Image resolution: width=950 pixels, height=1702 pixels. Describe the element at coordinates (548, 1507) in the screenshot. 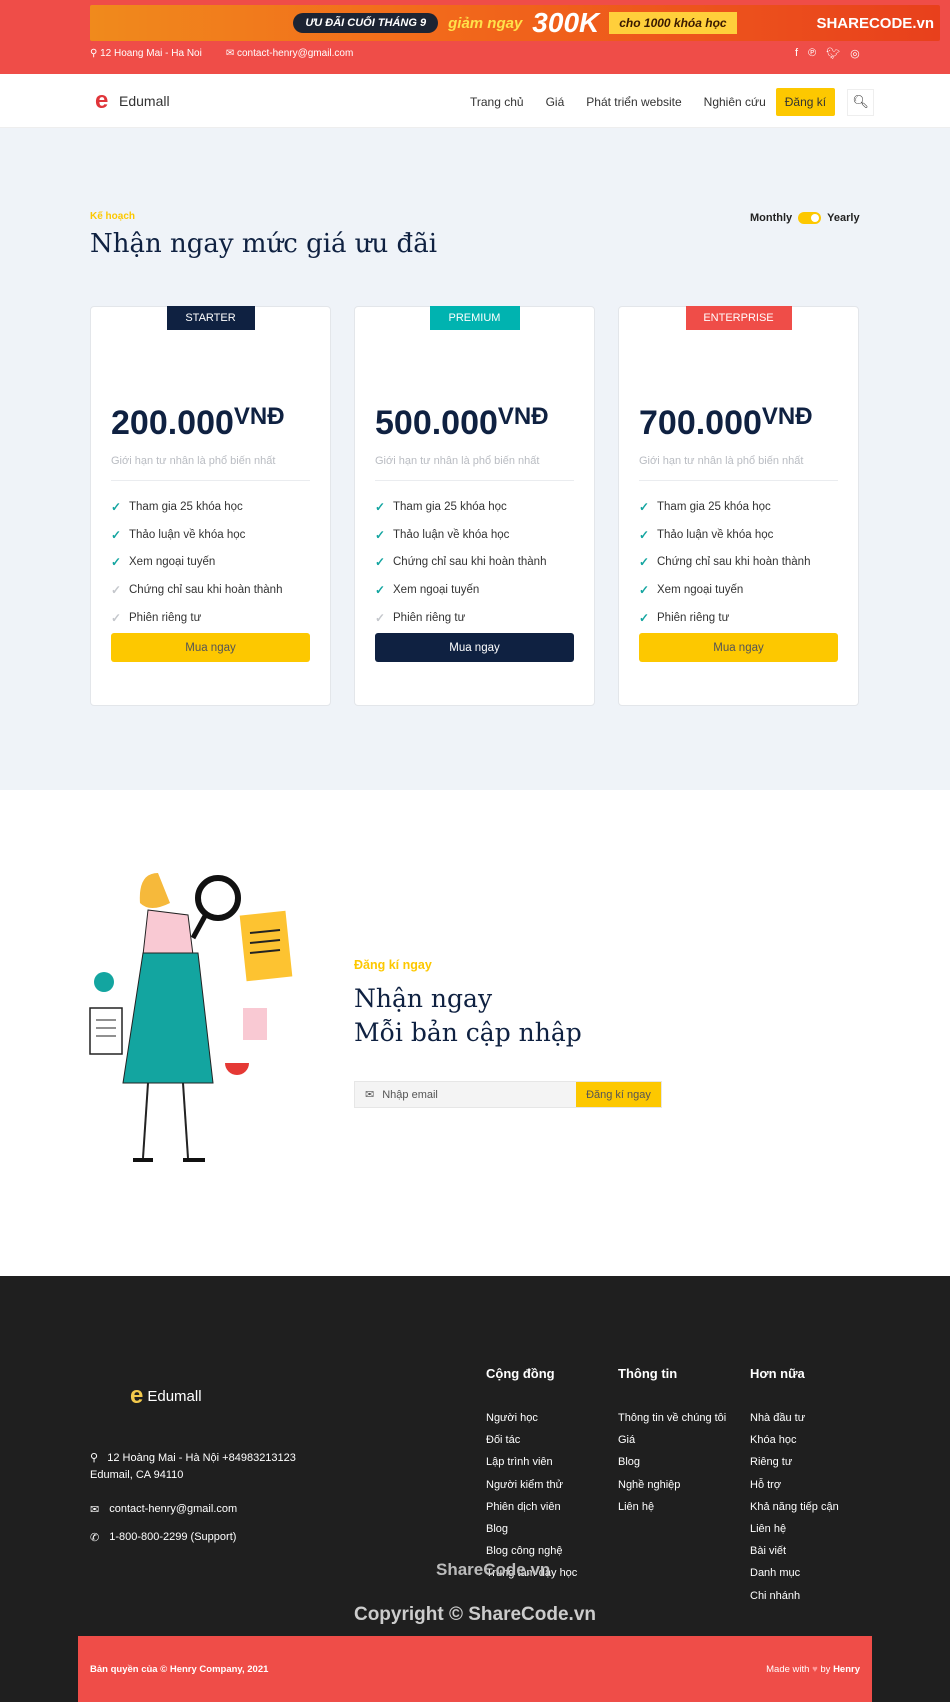

I see `footer-link: Phiên dịch viên` at that location.